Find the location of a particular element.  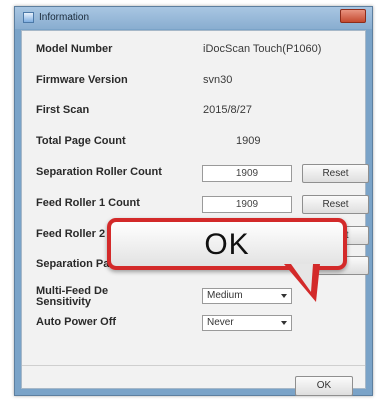

chevron-down-icon is located at coordinates (284, 323).